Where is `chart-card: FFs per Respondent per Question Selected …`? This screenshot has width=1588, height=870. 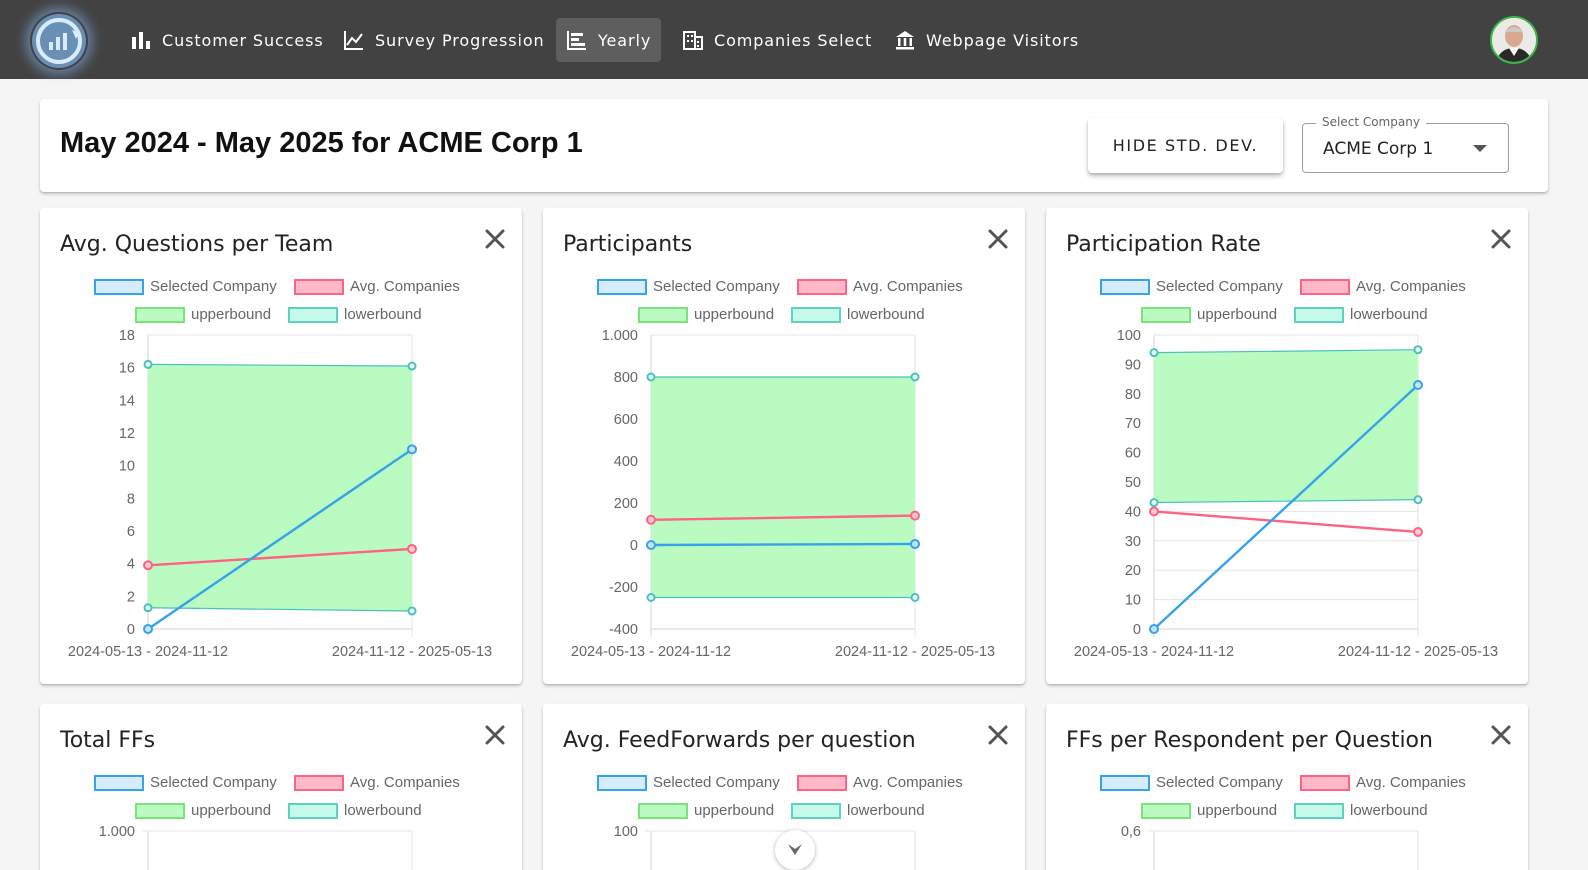 chart-card: FFs per Respondent per Question Selected … is located at coordinates (1287, 787).